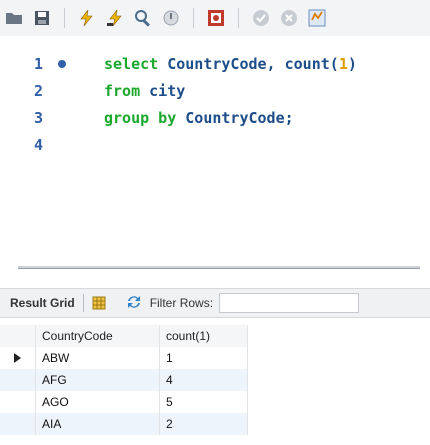 The image size is (430, 445). I want to click on sql-identifier: CountryCode,, so click(221, 64).